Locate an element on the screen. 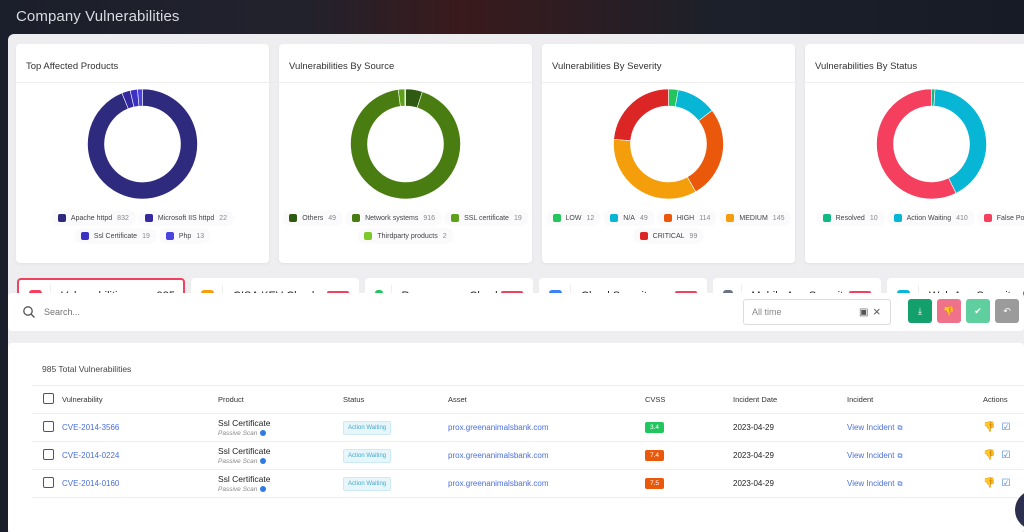  date-filter-value: All time is located at coordinates (767, 312).